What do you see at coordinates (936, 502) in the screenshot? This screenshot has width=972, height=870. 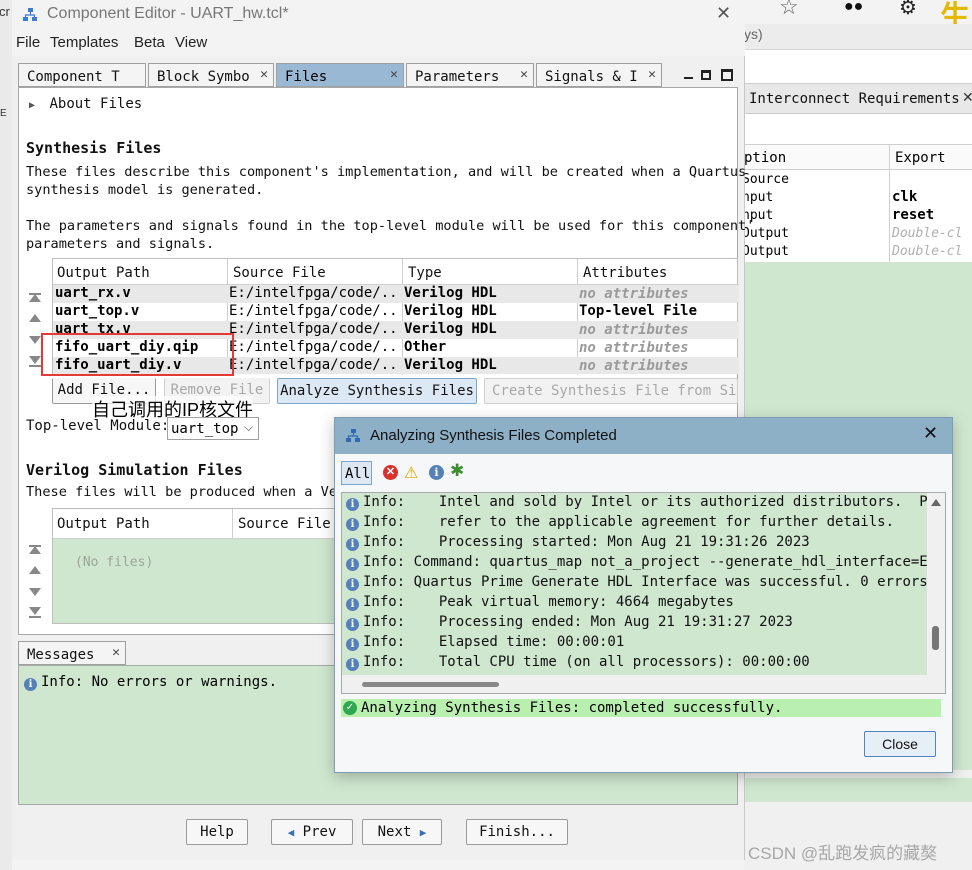 I see `scroll-up-icon` at bounding box center [936, 502].